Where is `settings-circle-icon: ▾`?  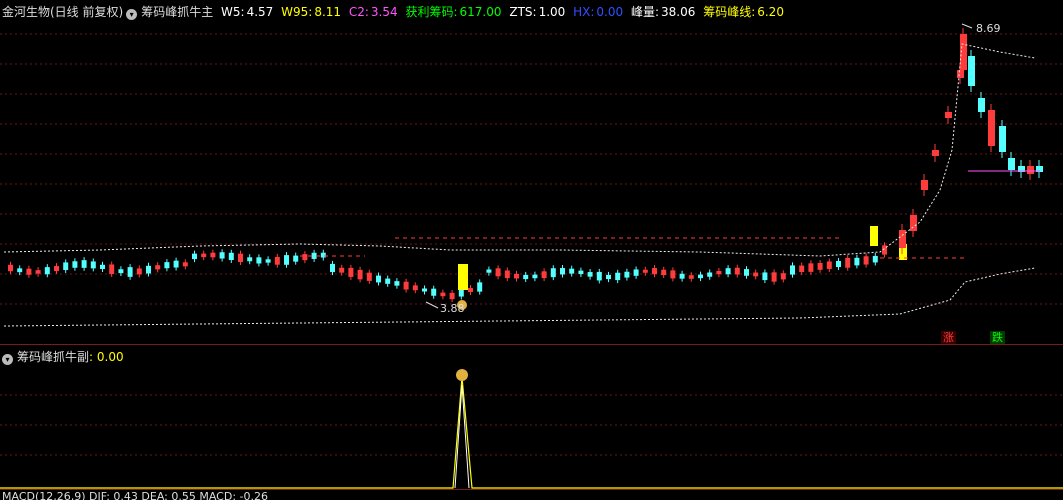
settings-circle-icon: ▾ is located at coordinates (132, 14).